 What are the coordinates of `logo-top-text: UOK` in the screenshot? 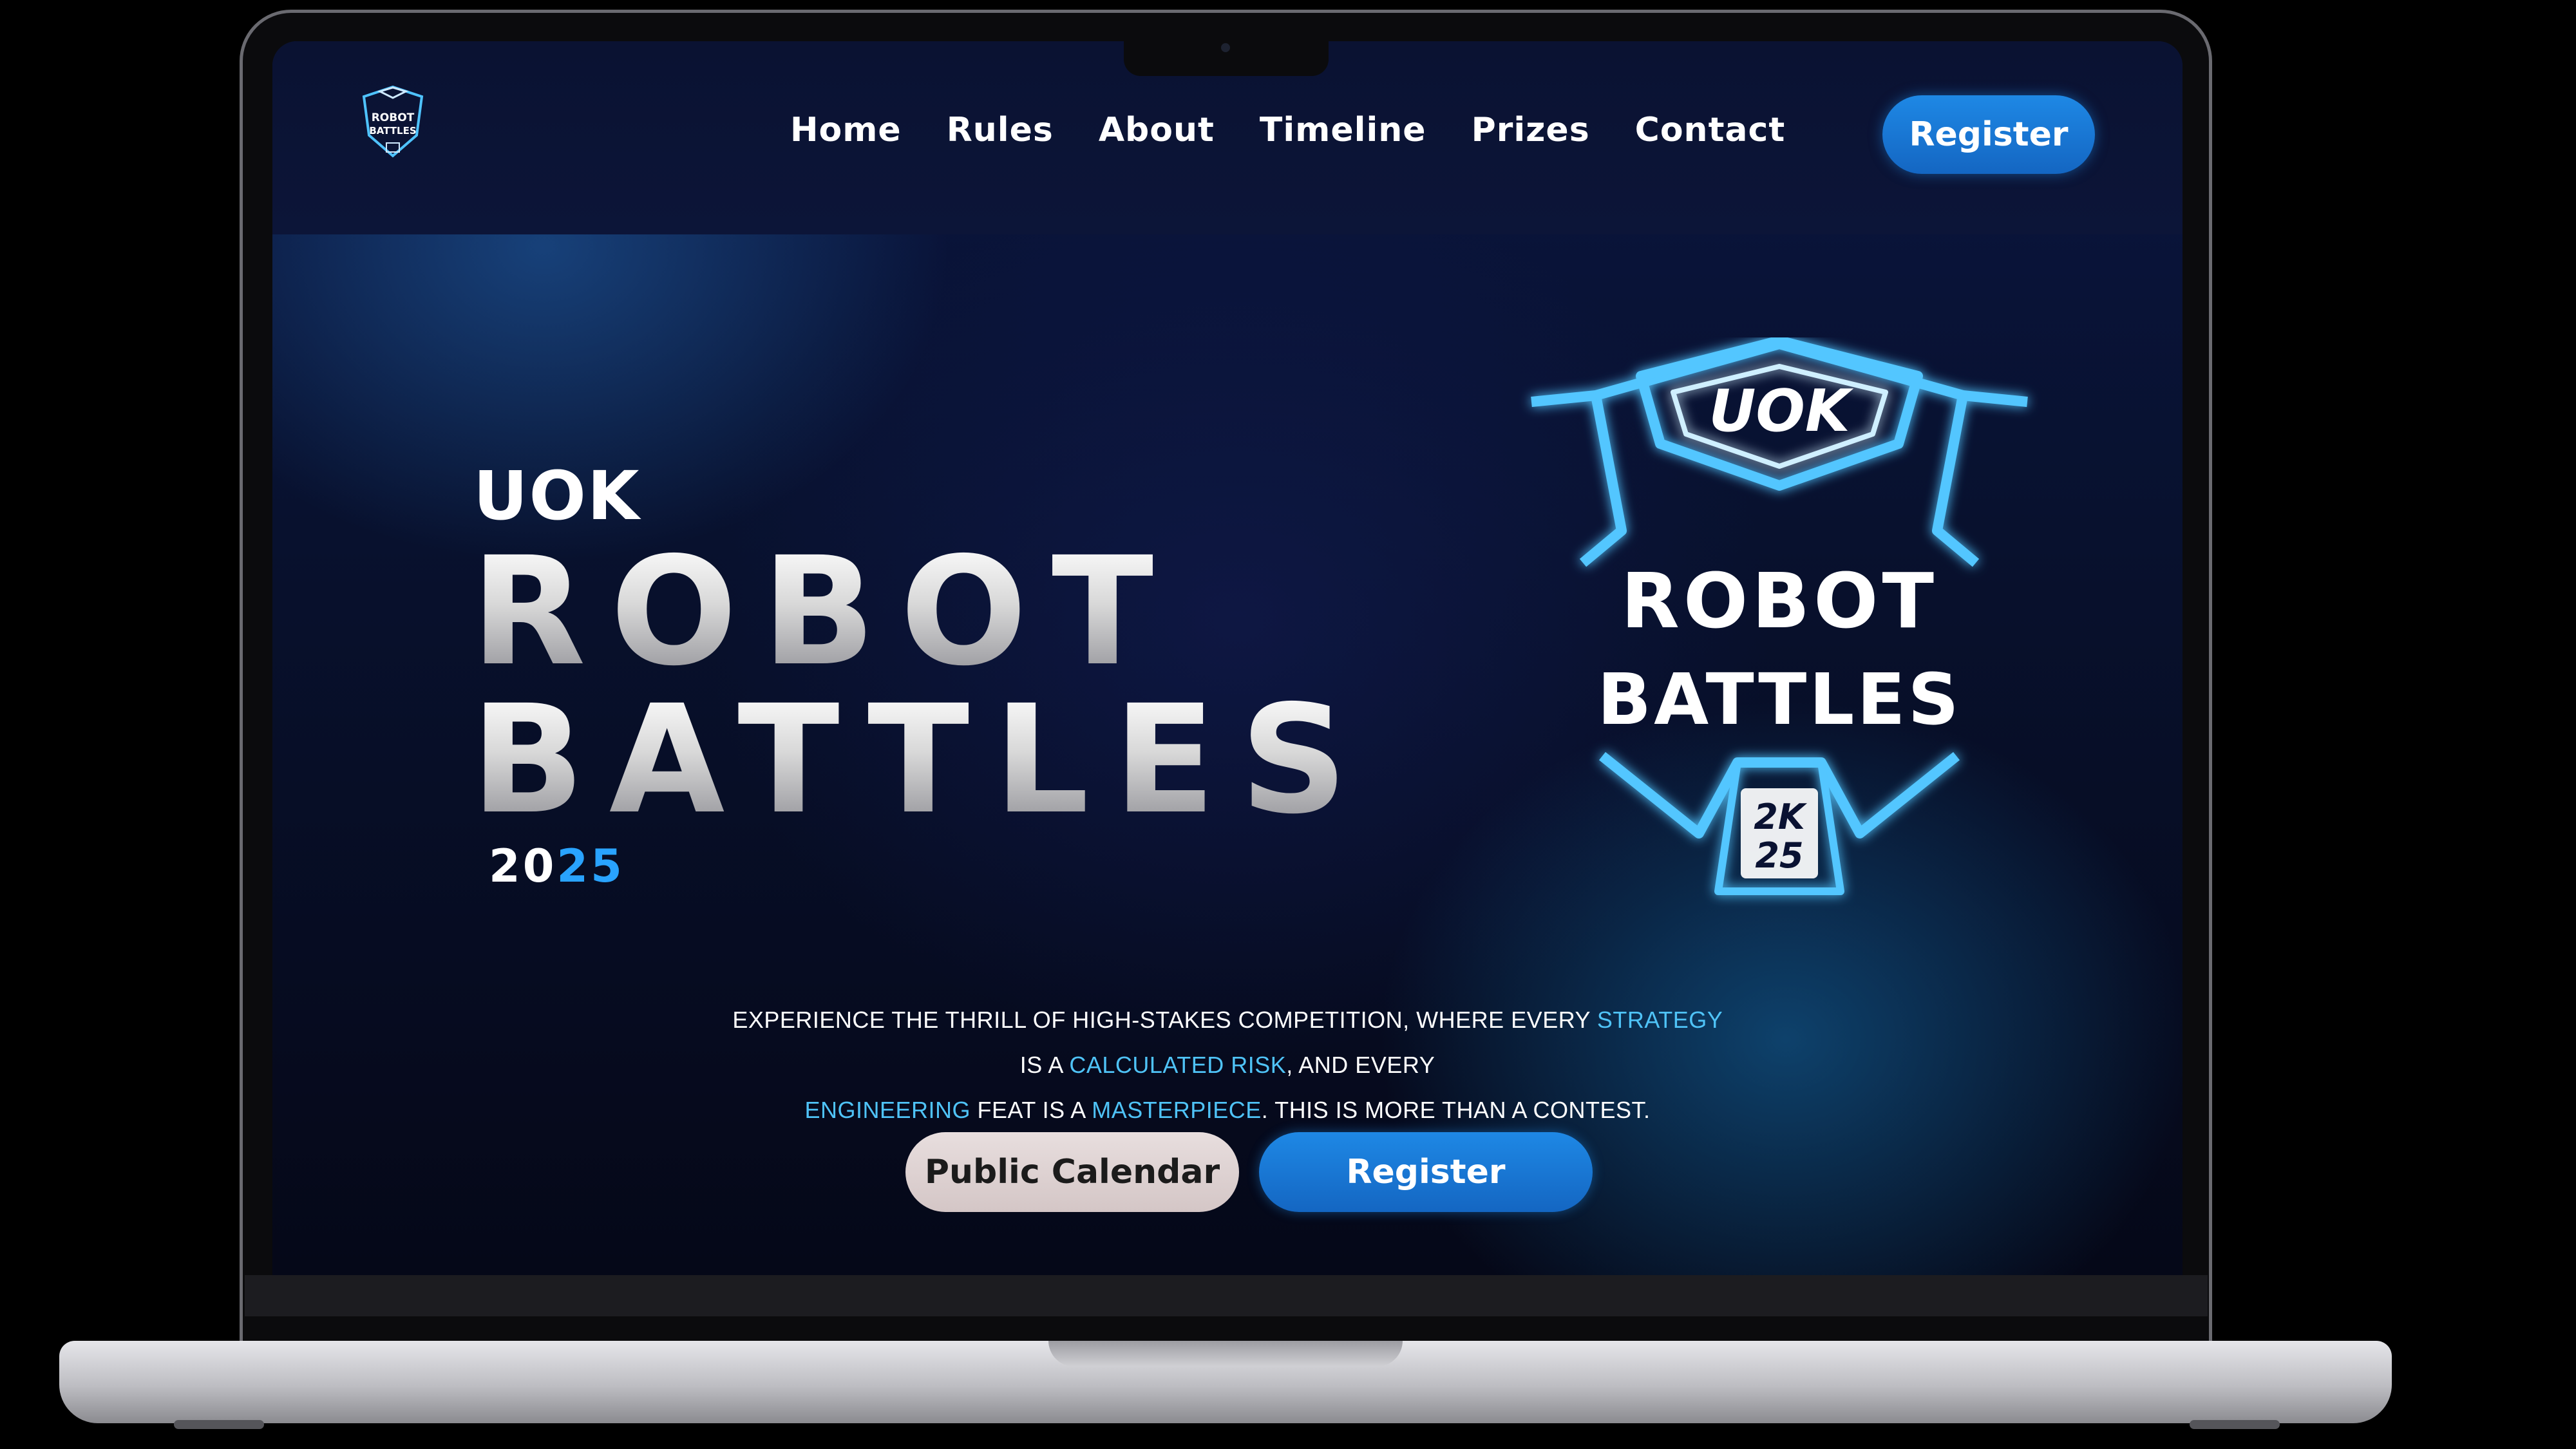 It's located at (1781, 411).